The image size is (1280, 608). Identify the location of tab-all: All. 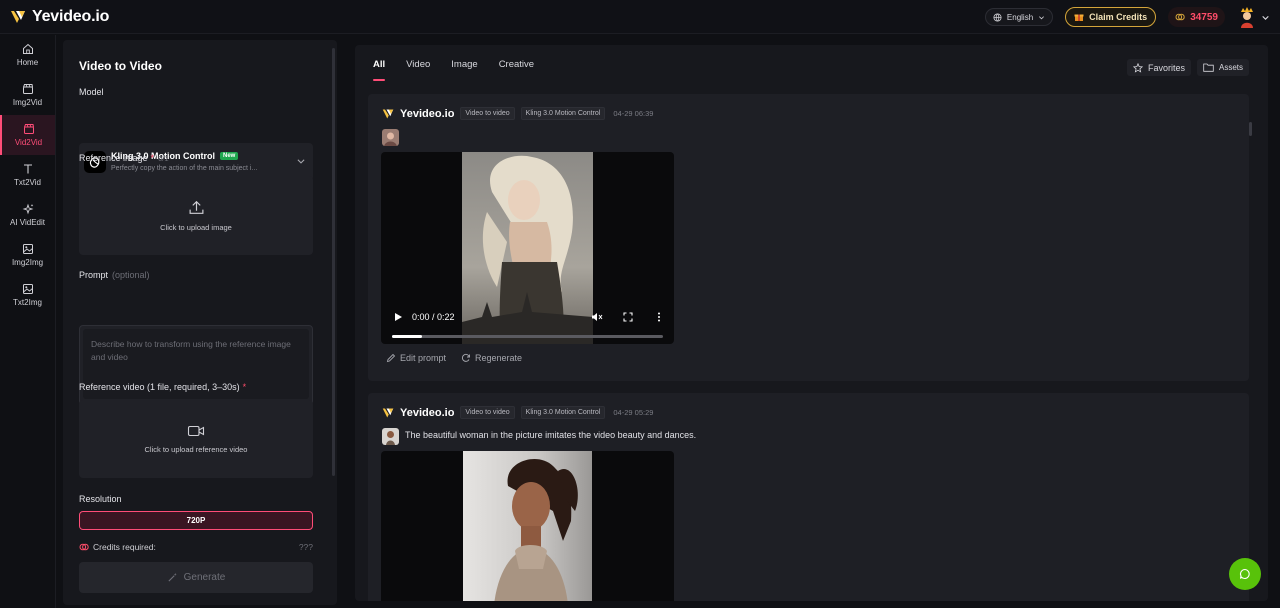
(379, 70).